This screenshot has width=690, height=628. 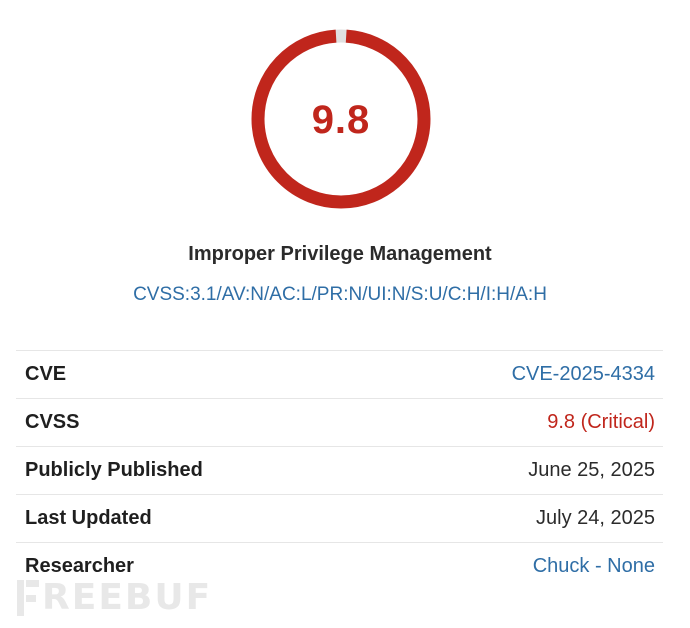 What do you see at coordinates (594, 566) in the screenshot?
I see `researcher-link: Chuck - None` at bounding box center [594, 566].